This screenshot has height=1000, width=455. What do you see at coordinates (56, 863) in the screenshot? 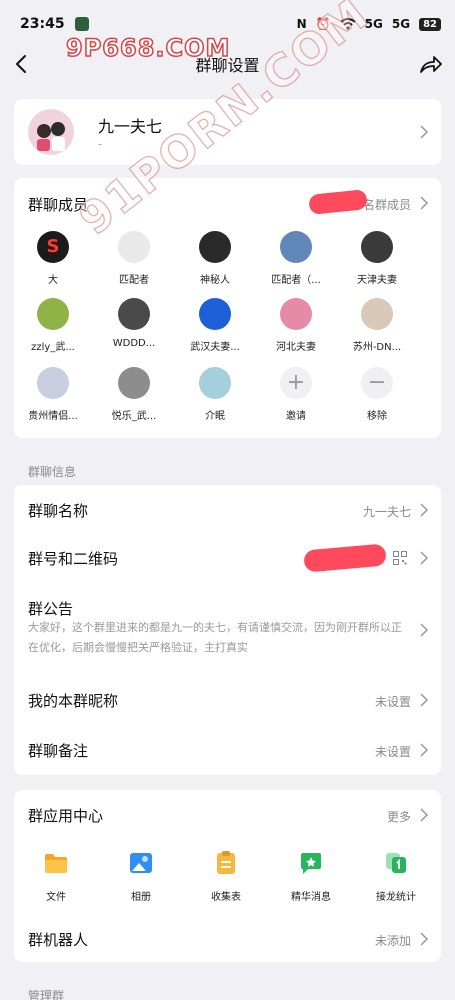
I see `folder-icon` at bounding box center [56, 863].